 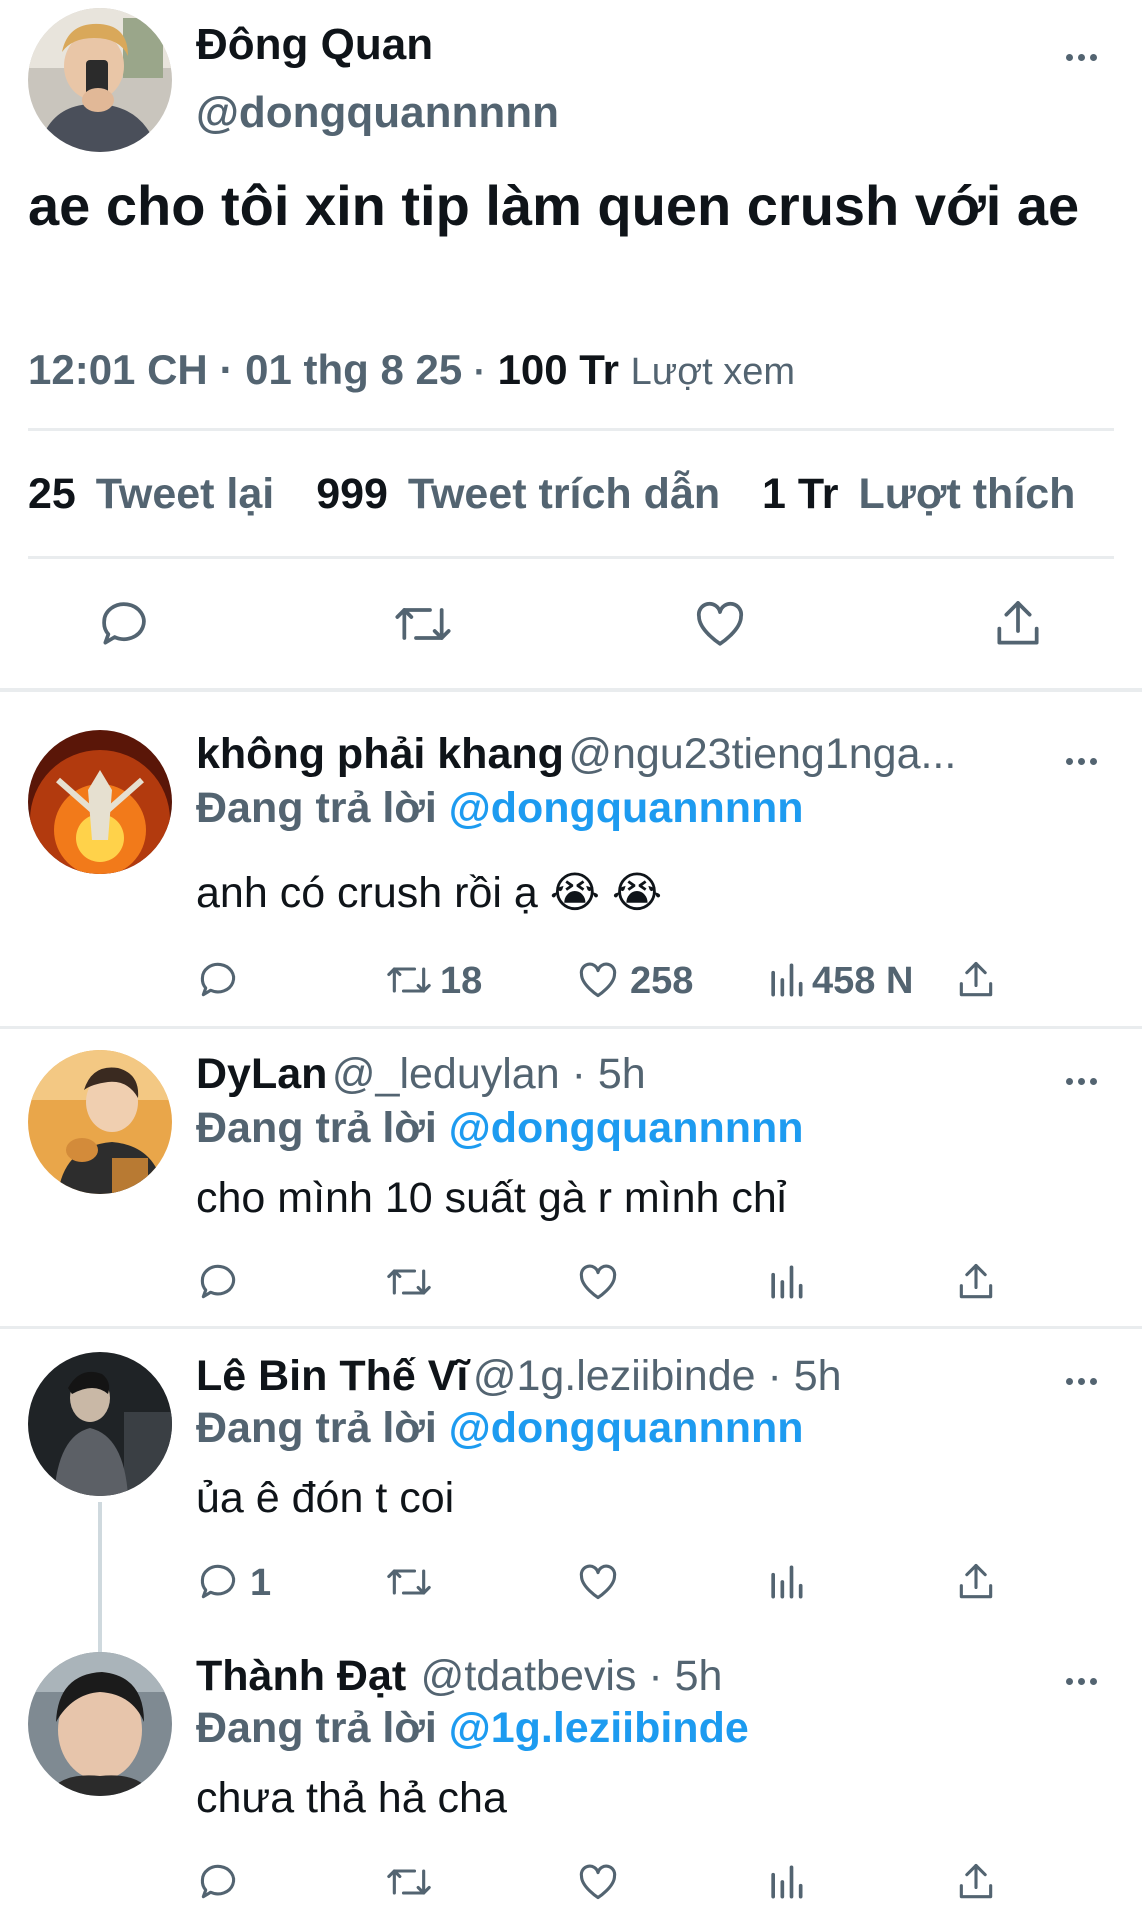 I want to click on likes-stat: 1 Tr Lượt thích, so click(x=918, y=494).